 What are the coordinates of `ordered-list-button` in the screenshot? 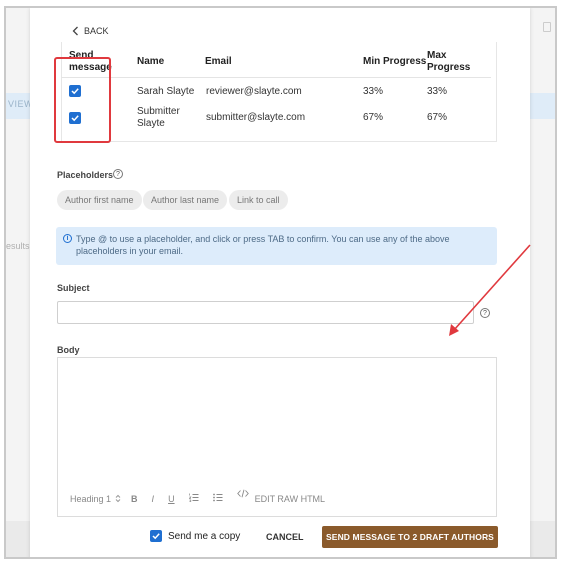 It's located at (193, 498).